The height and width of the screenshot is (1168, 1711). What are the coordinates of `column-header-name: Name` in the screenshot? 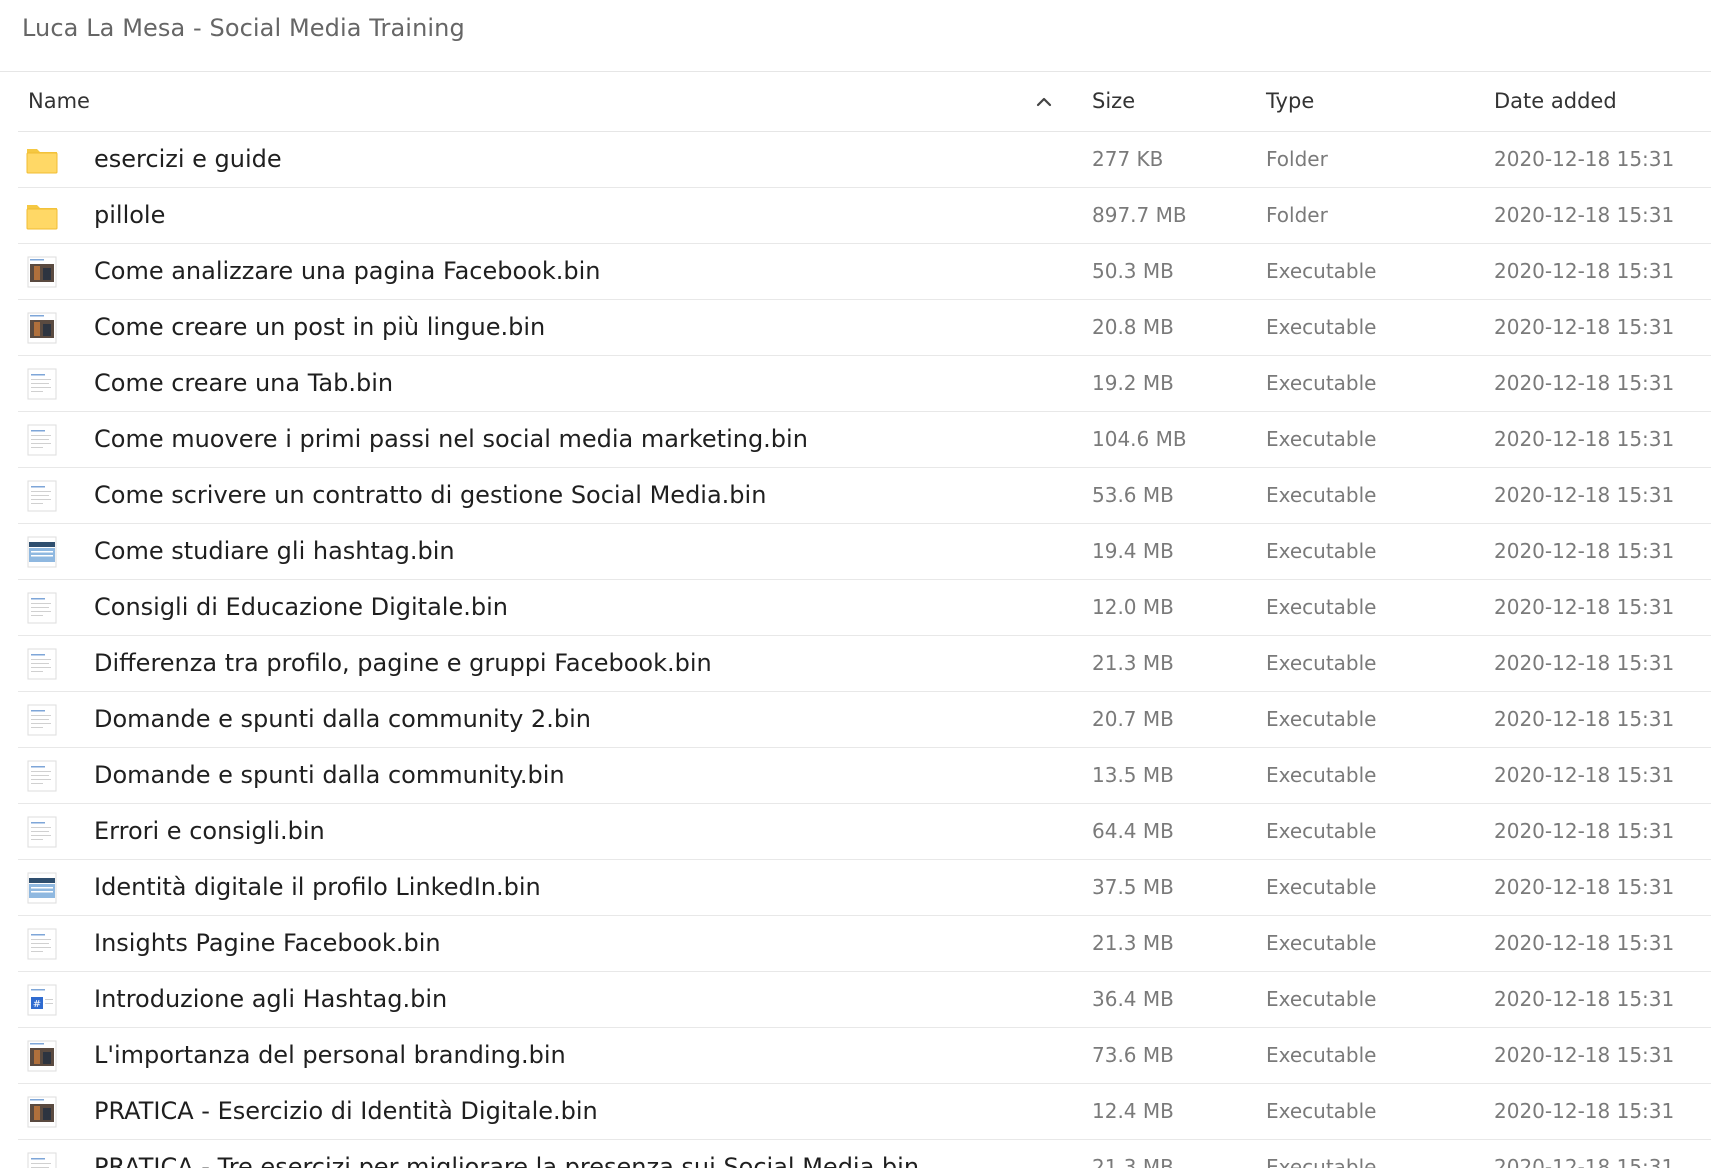 It's located at (59, 101).